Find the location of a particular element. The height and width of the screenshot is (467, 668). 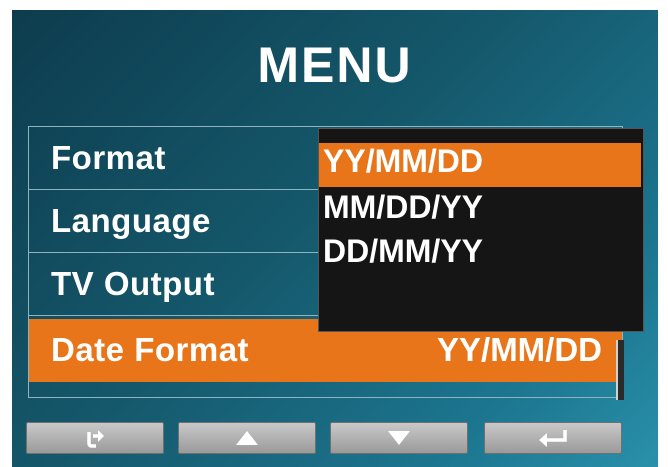

up-arrow-icon is located at coordinates (247, 438).